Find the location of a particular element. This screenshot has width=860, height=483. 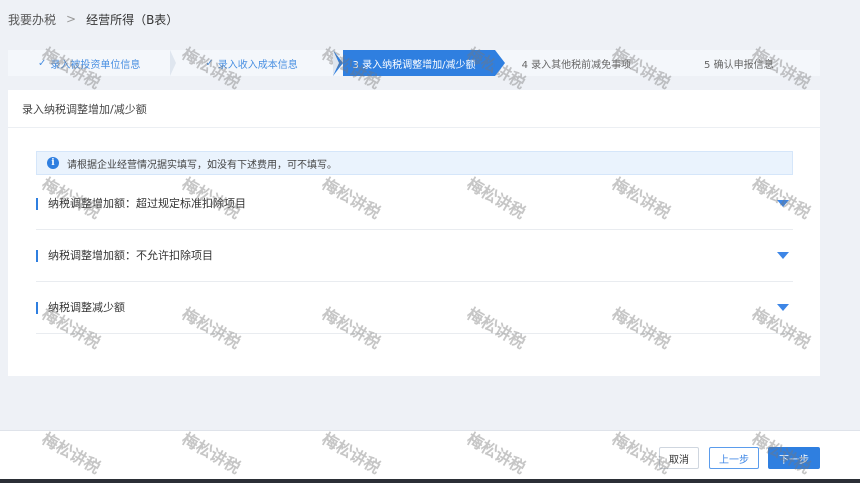

step-2: ✓ 录入收入成本信息 is located at coordinates (255, 63).